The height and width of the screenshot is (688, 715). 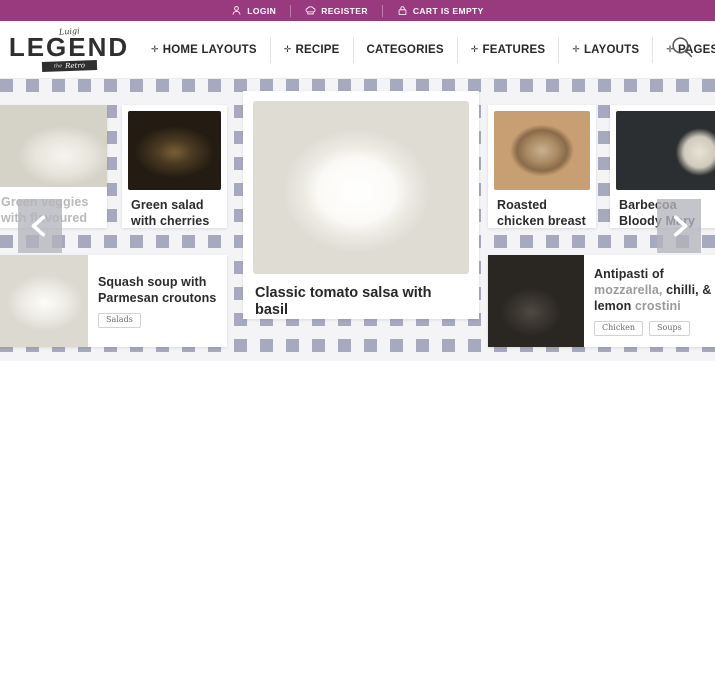 I want to click on nav-label: HOME LAYOUTS, so click(x=209, y=49).